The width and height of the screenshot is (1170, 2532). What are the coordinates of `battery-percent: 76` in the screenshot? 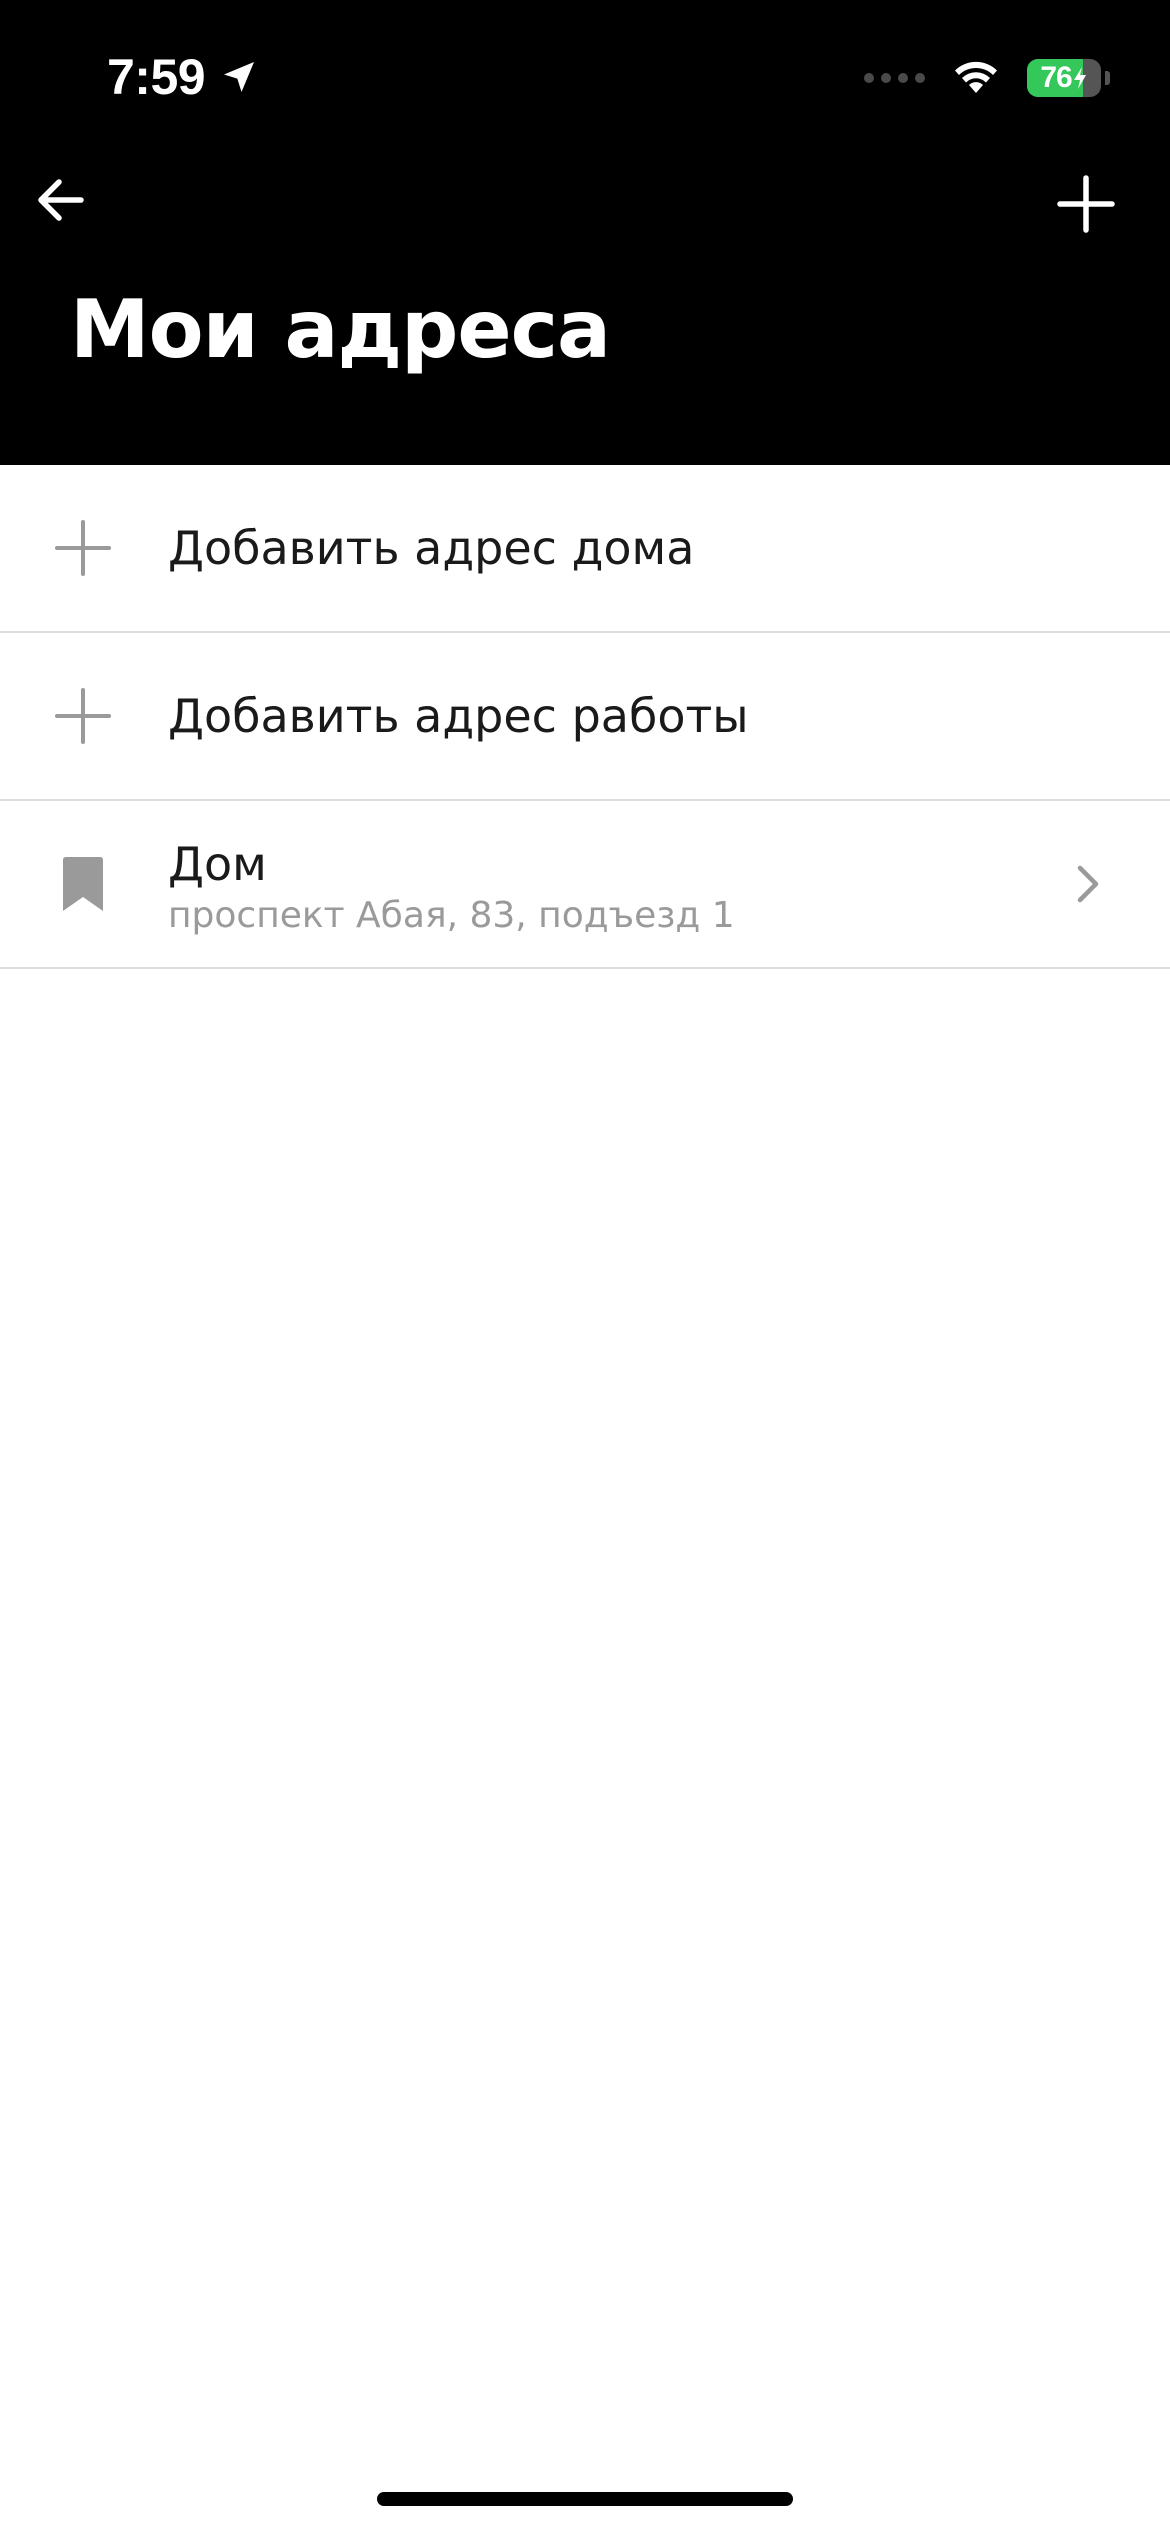 It's located at (1056, 77).